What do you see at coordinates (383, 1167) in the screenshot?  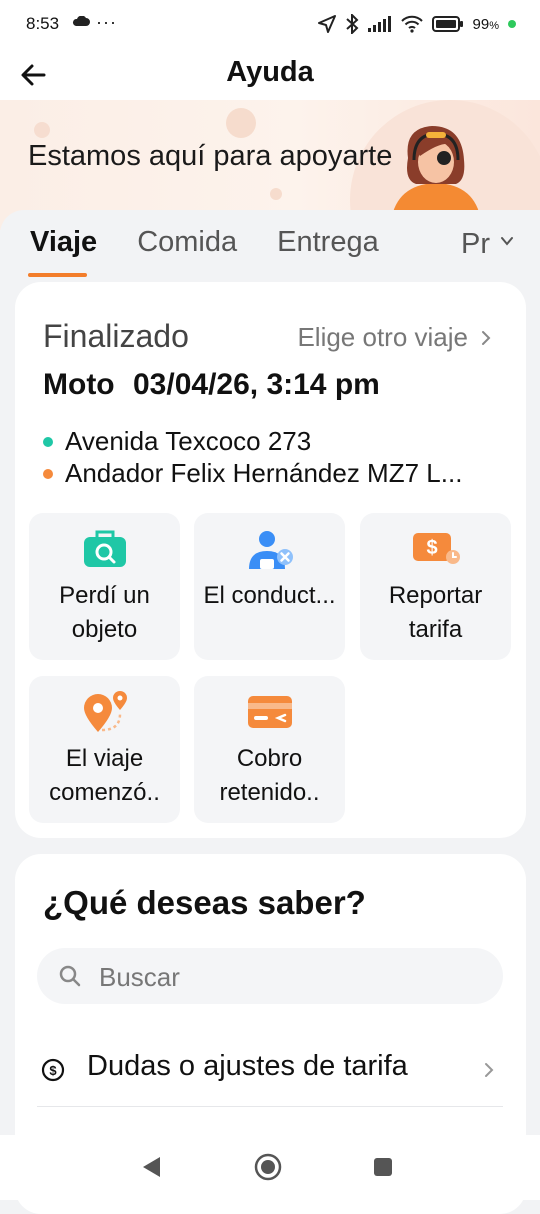 I see `nav-recent-apps-icon` at bounding box center [383, 1167].